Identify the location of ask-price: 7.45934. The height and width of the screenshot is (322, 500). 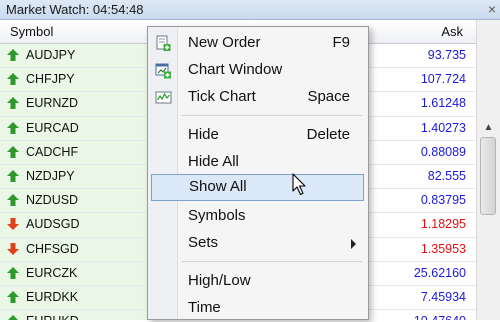
(443, 296).